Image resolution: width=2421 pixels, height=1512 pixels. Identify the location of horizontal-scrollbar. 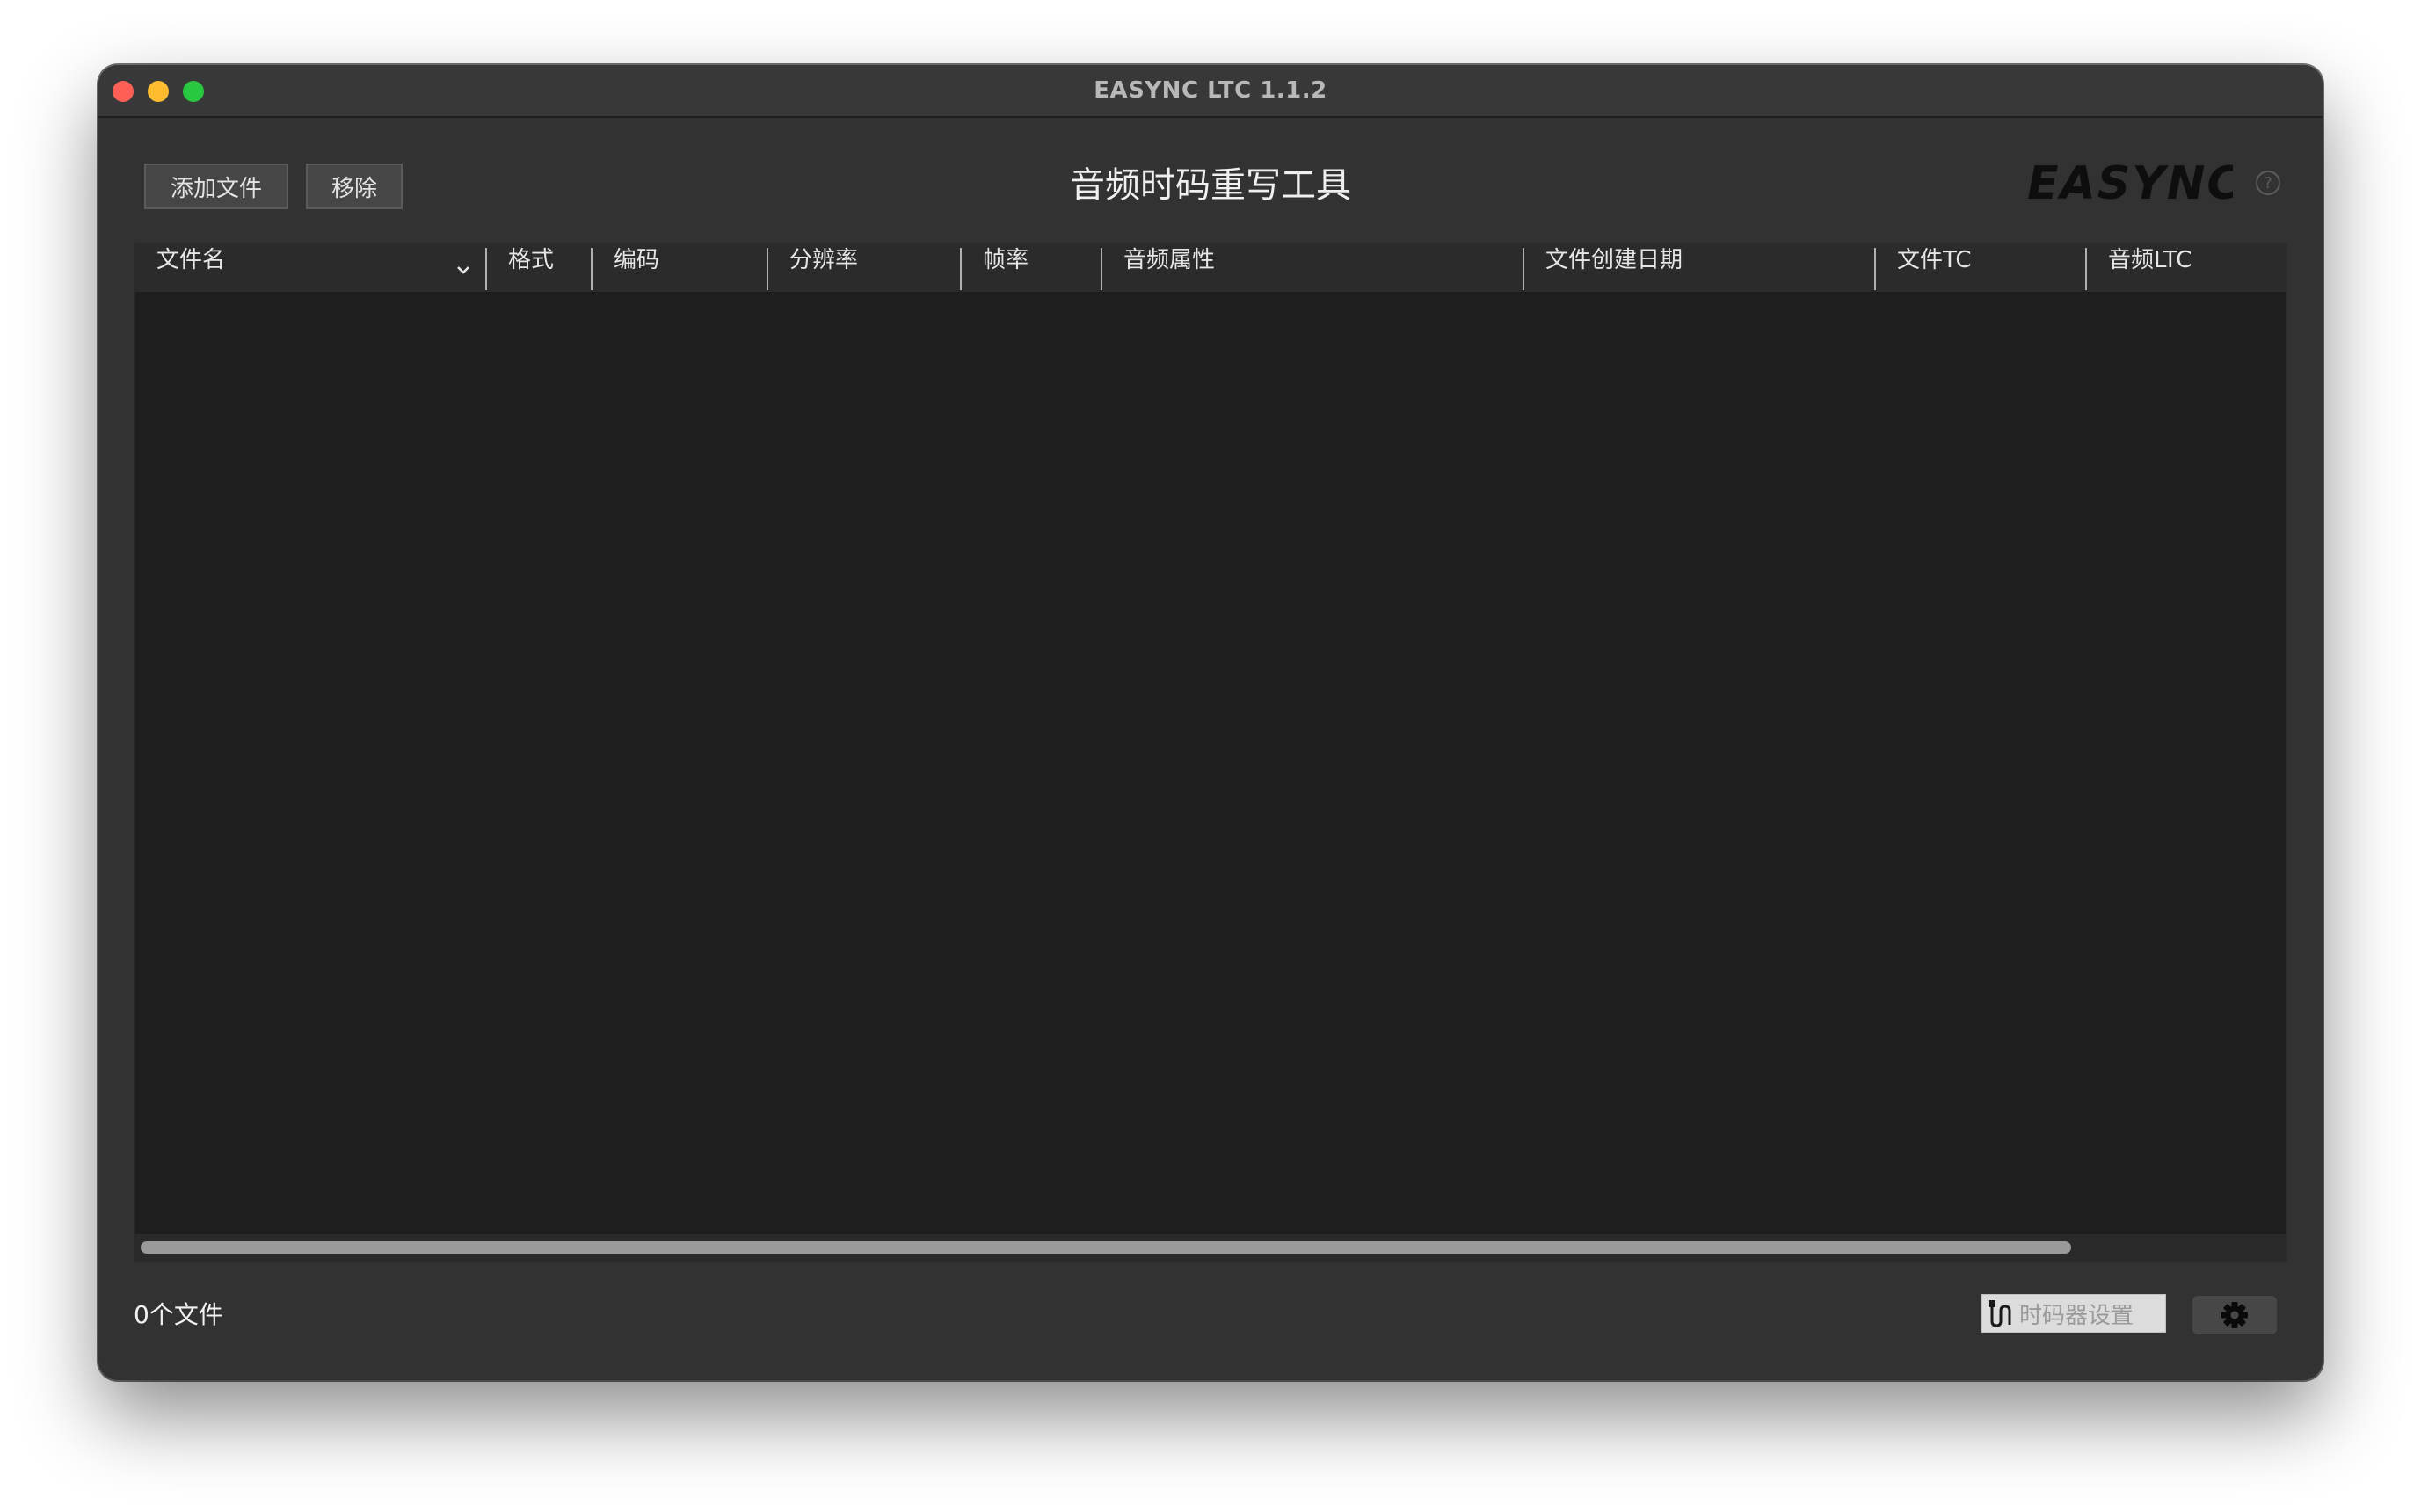
(1211, 1248).